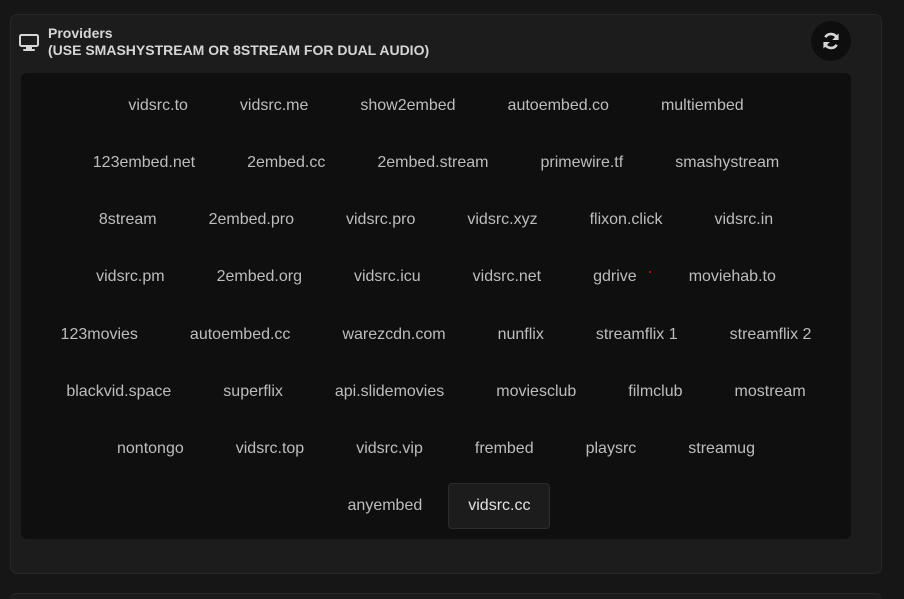 The height and width of the screenshot is (599, 904). I want to click on provider-button: warezcdn.com, so click(393, 335).